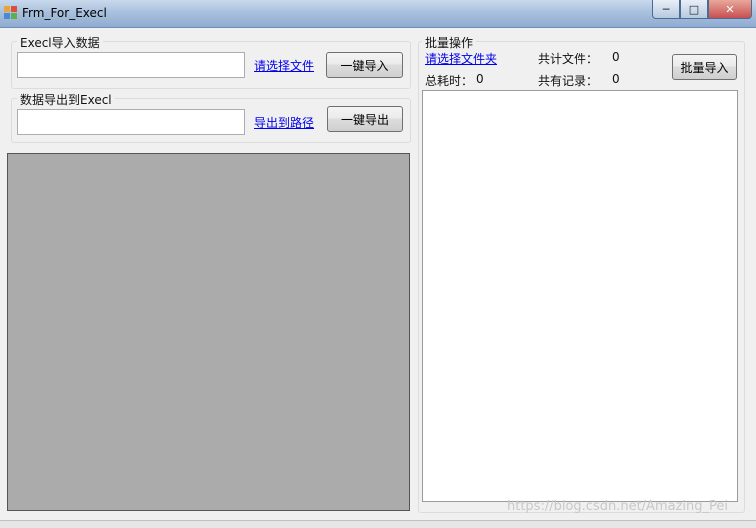 Image resolution: width=756 pixels, height=528 pixels. I want to click on window-controls: ─ □ ✕, so click(702, 10).